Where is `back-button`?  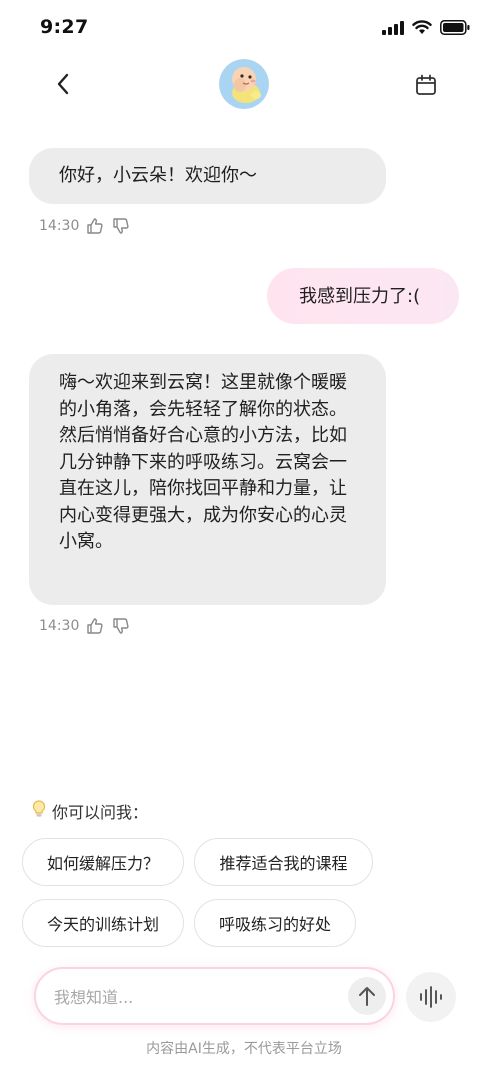
back-button is located at coordinates (63, 84).